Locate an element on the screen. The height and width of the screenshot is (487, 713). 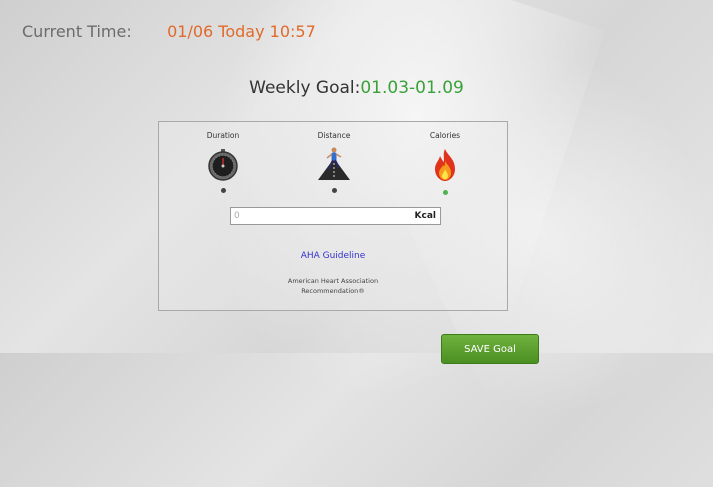
current-time-label: Current Time: is located at coordinates (77, 31).